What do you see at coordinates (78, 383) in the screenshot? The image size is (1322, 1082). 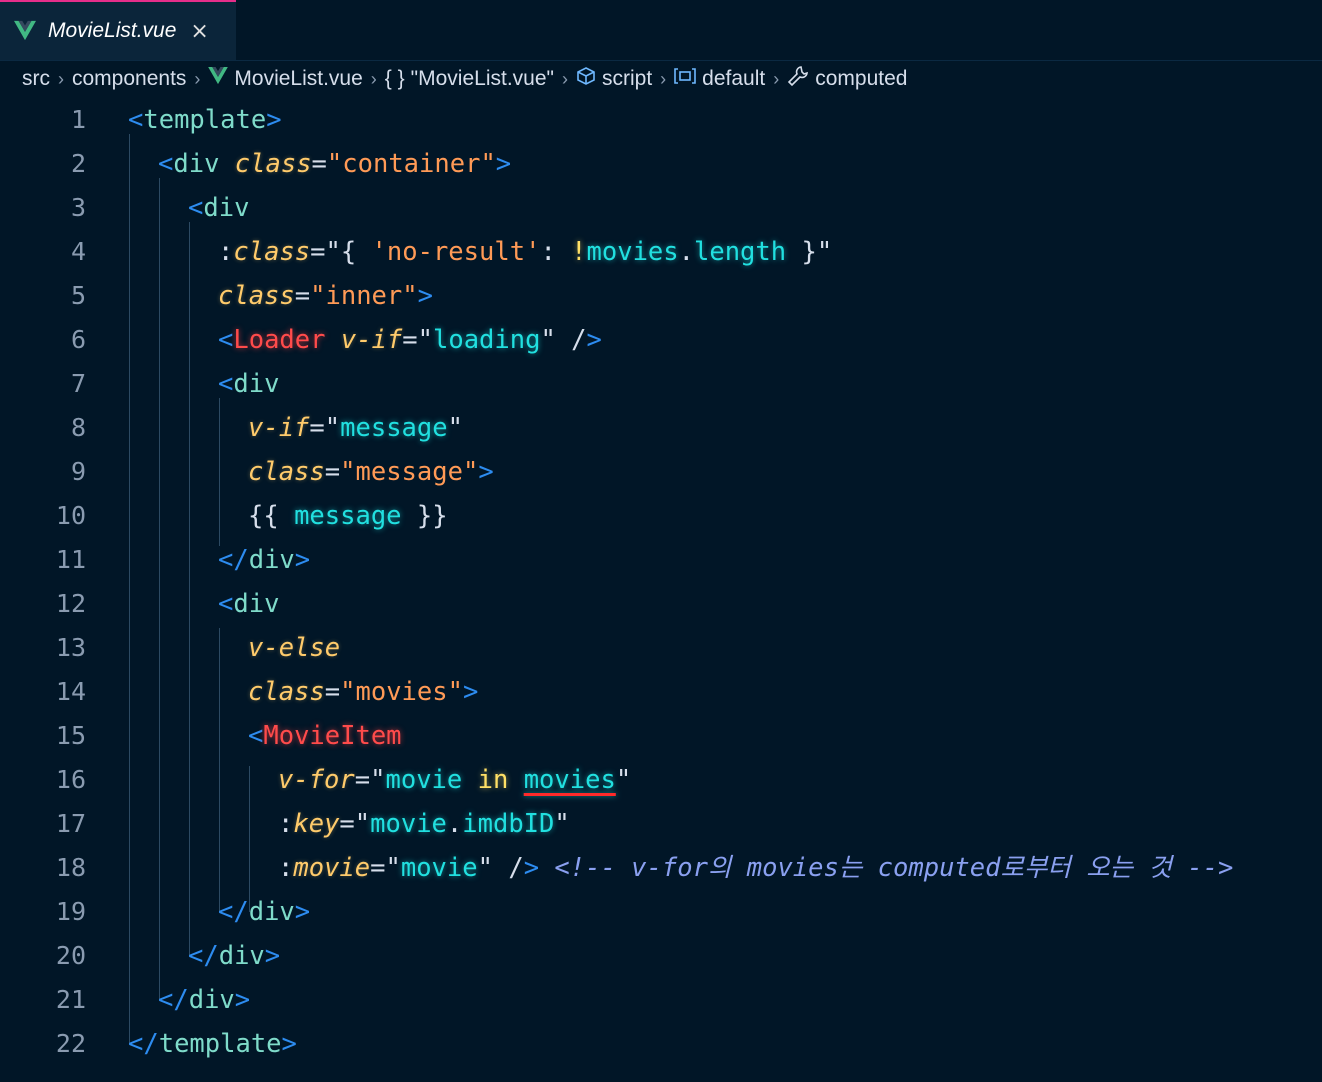 I see `line-number: 7` at bounding box center [78, 383].